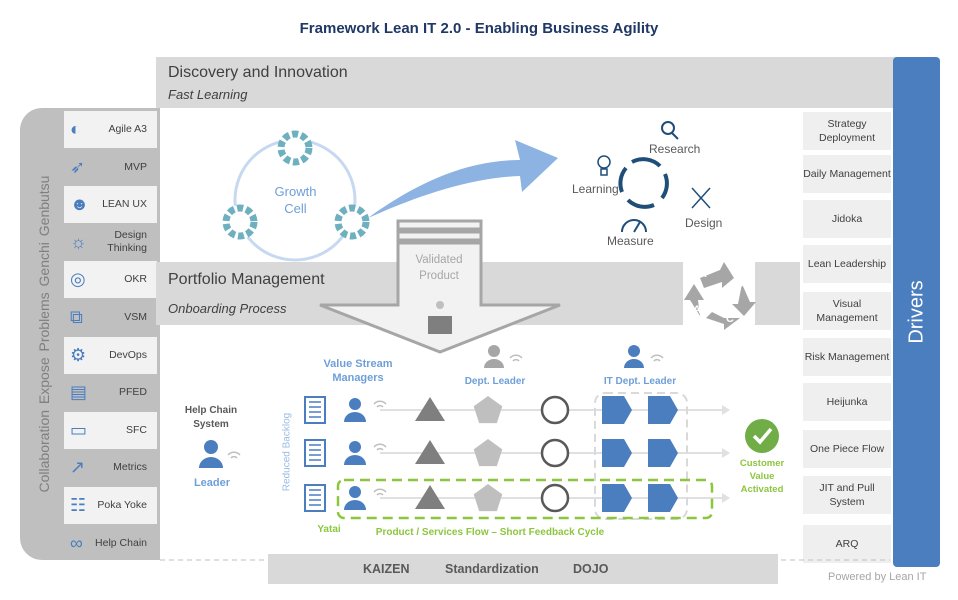  Describe the element at coordinates (740, 284) in the screenshot. I see `pdca-d: D` at that location.